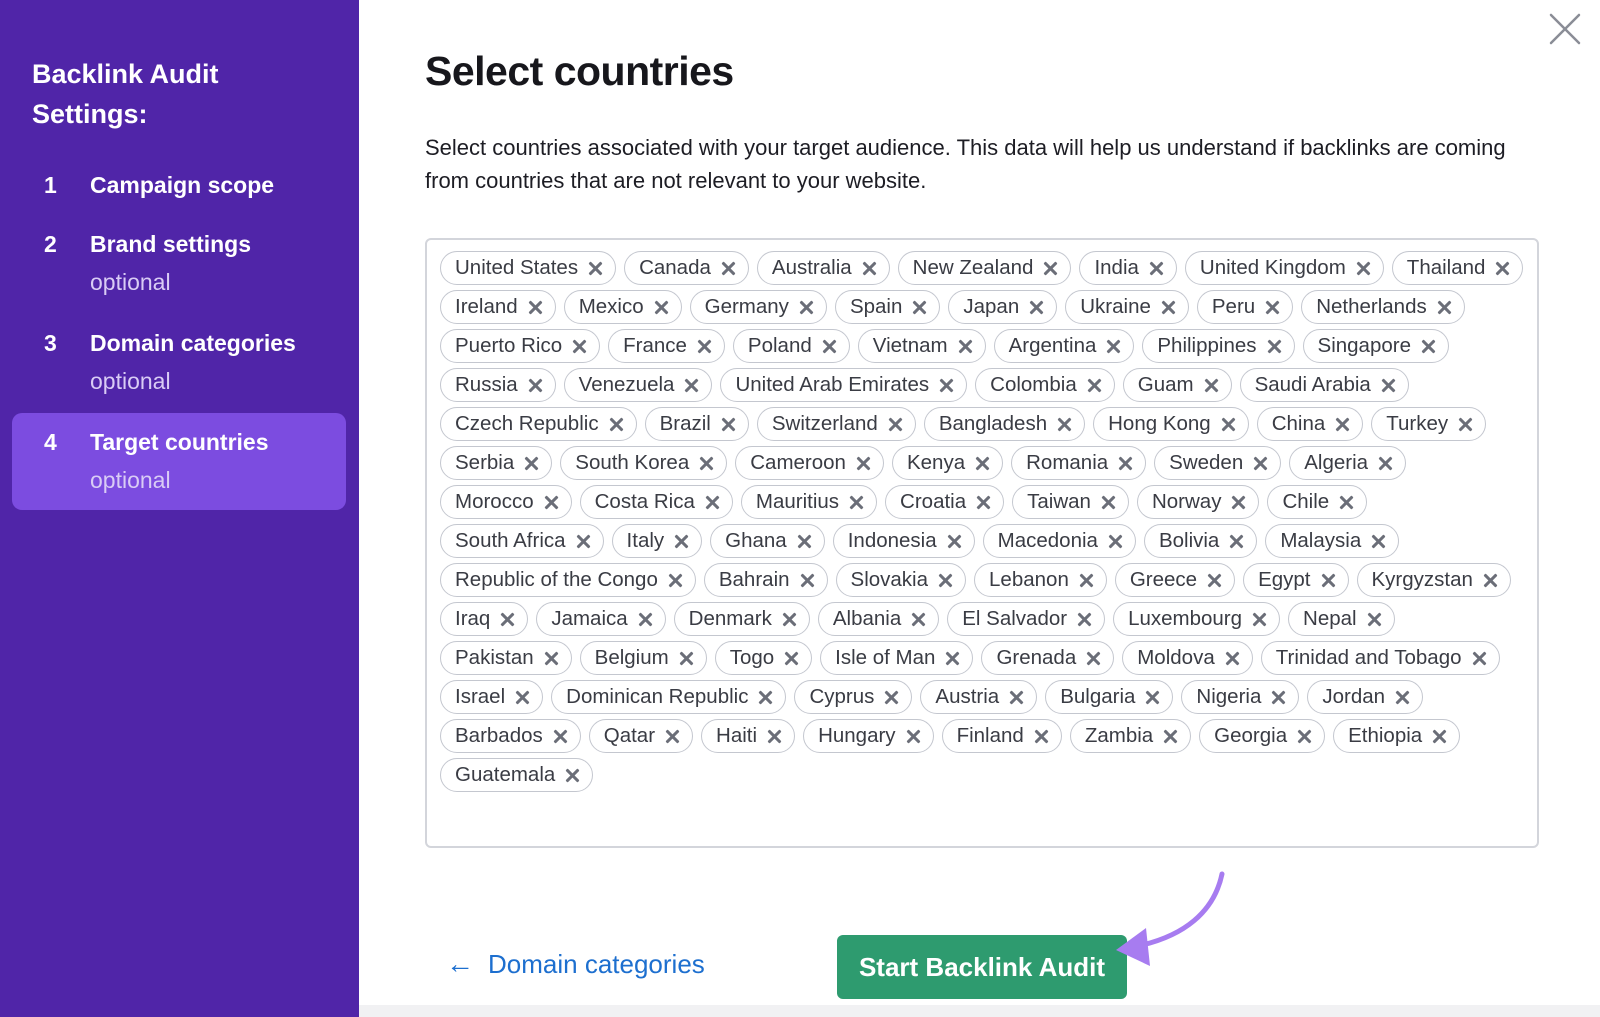 The width and height of the screenshot is (1600, 1017). Describe the element at coordinates (179, 362) in the screenshot. I see `step-domain-categories: 3 Domain categories optional` at that location.